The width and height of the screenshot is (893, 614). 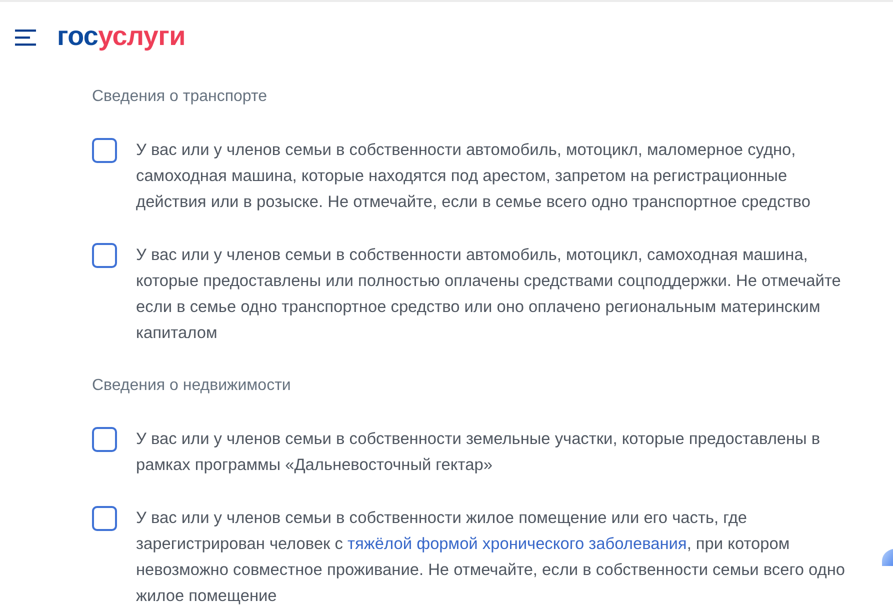 I want to click on option-text: У вас или у членов семьи в собственности автомобиль, мотоцикл, маломерное судно, самоходная машина, которые находятся под арестом, запретом на регистрационные действия или в розыске. Не отмечайте, если в семье всего одно транспортное средство, so click(x=473, y=176).